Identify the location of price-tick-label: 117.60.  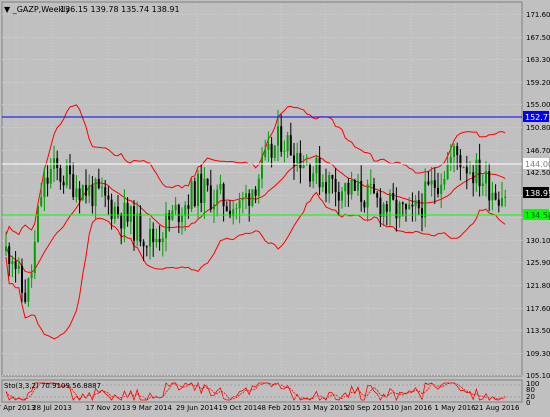
(538, 309).